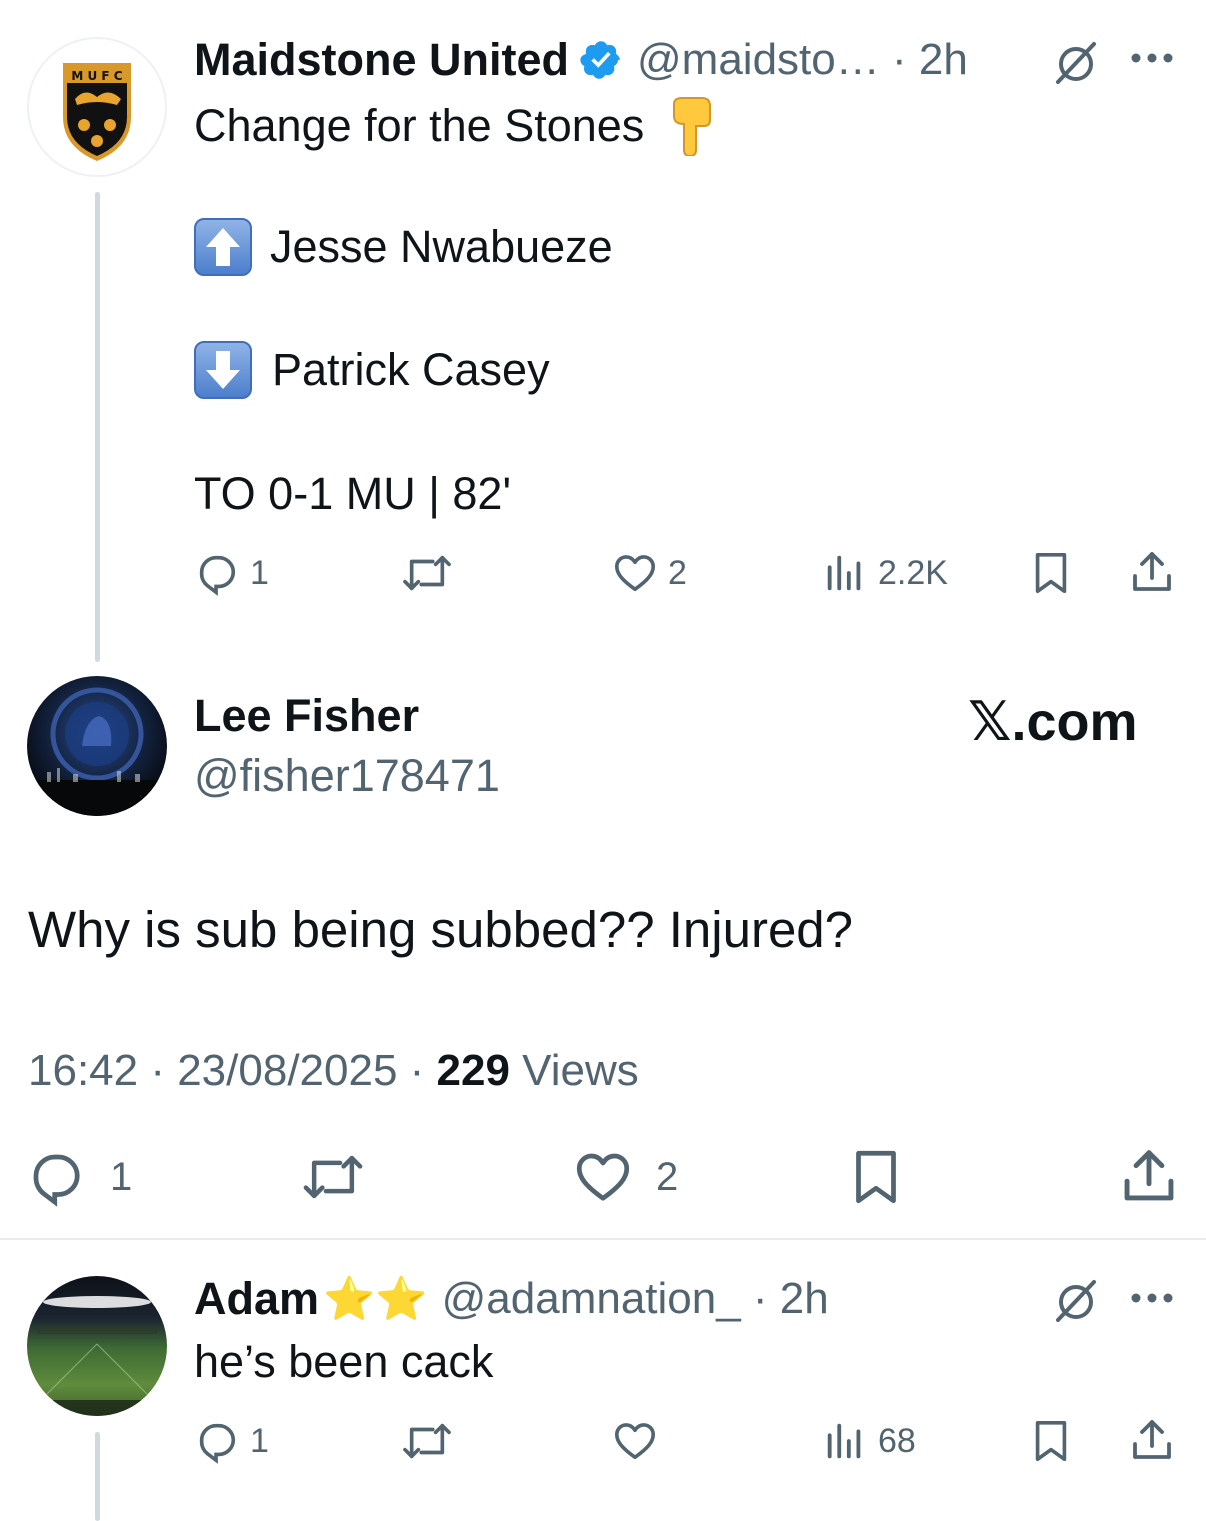 The image size is (1206, 1521). I want to click on tweet1-text: Change for the Stones, so click(419, 125).